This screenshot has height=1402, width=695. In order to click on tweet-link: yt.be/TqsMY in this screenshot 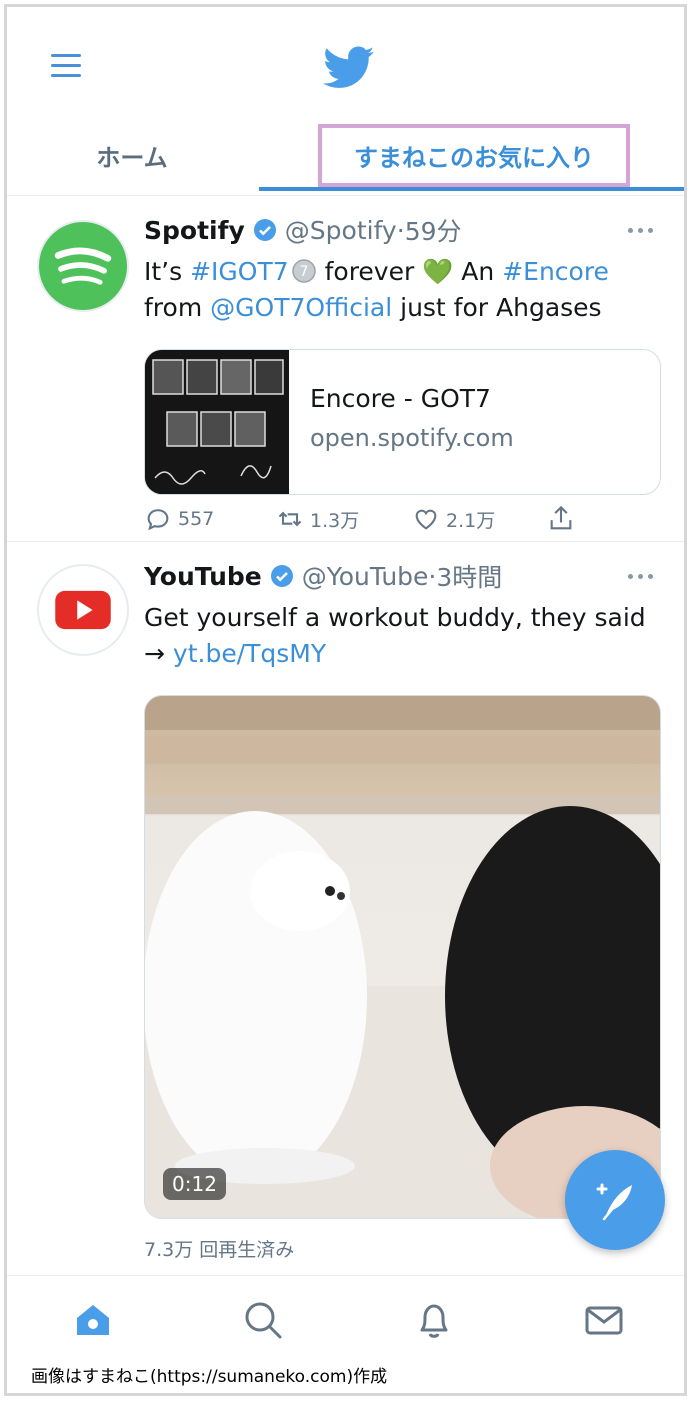, I will do `click(249, 653)`.